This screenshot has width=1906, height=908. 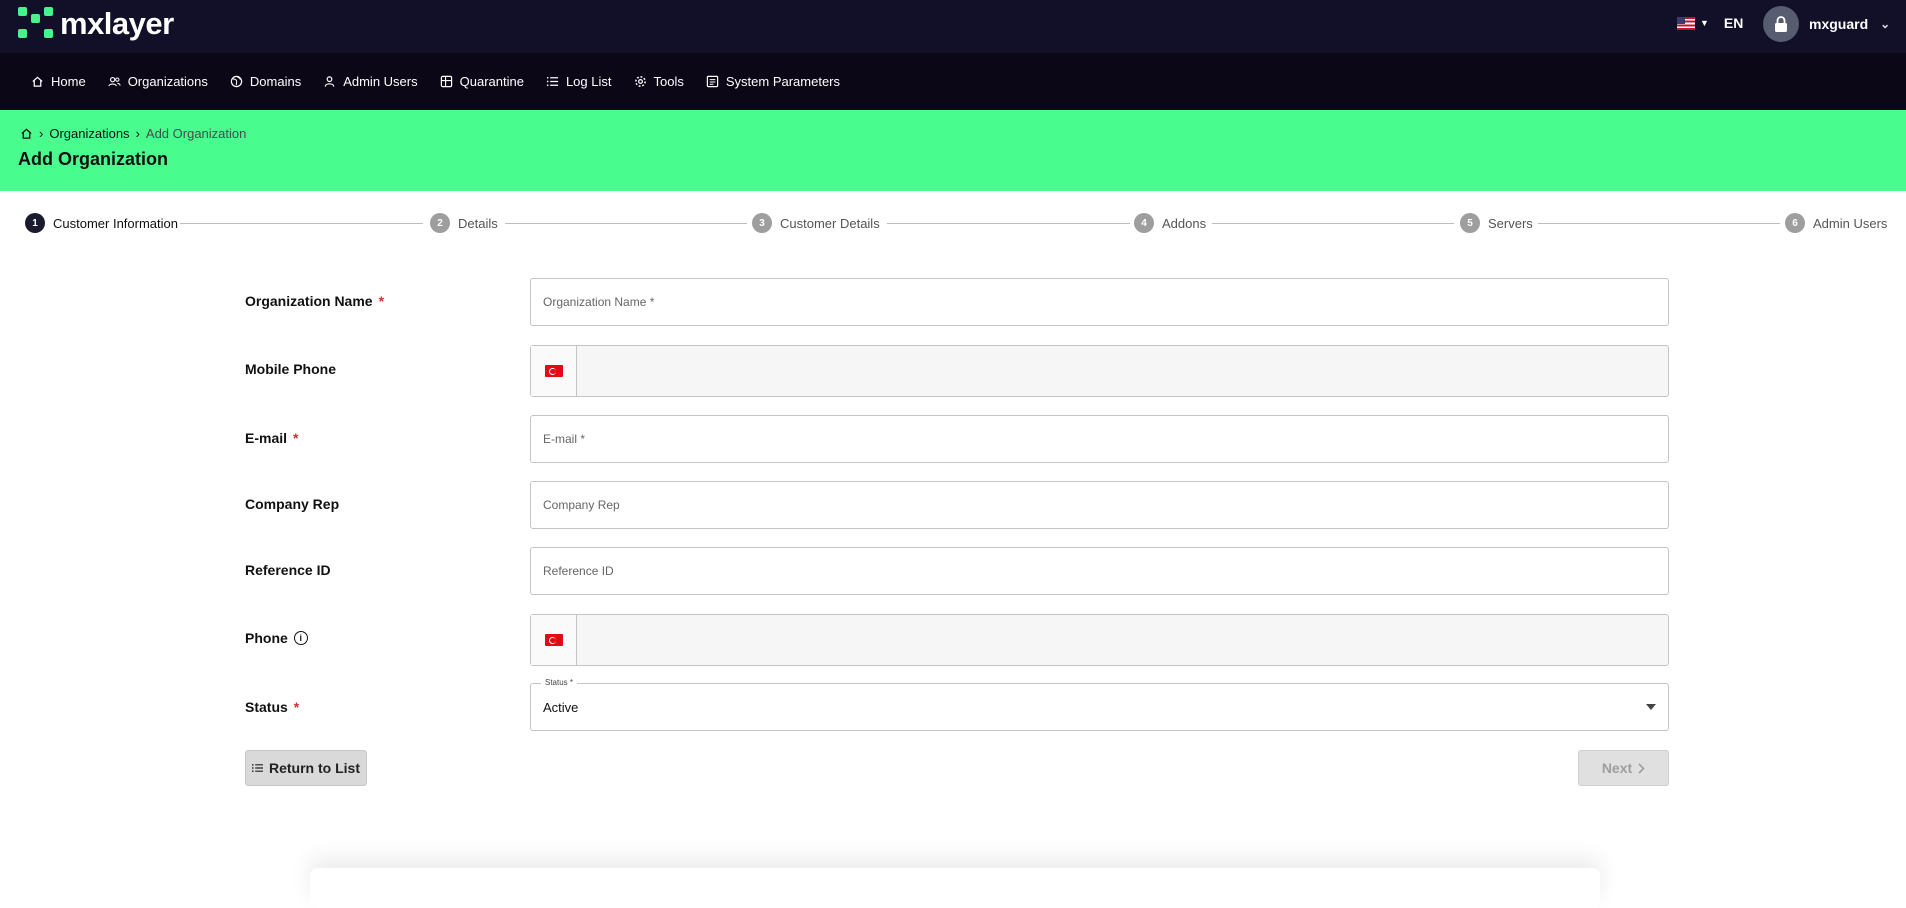 I want to click on breadcrumb-organizations: Organizations, so click(x=89, y=133).